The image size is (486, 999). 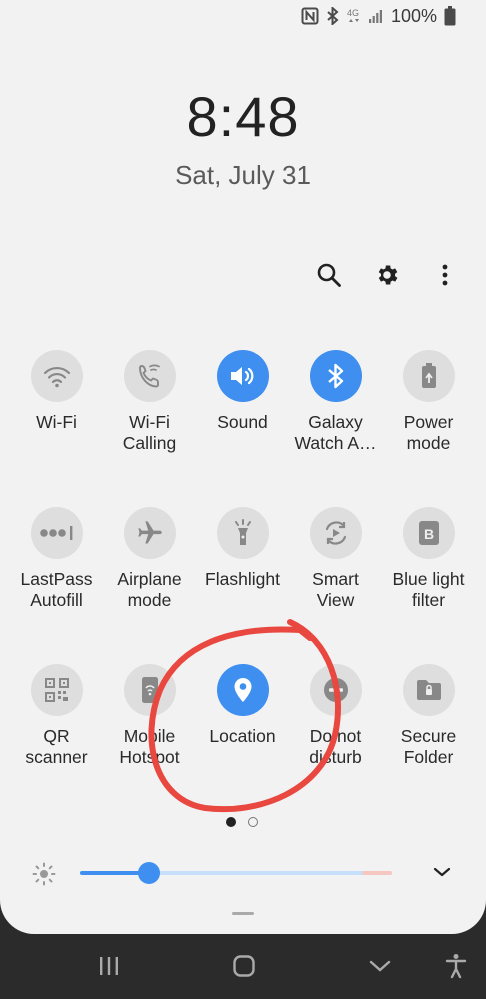 What do you see at coordinates (242, 533) in the screenshot?
I see `flashlight-icon` at bounding box center [242, 533].